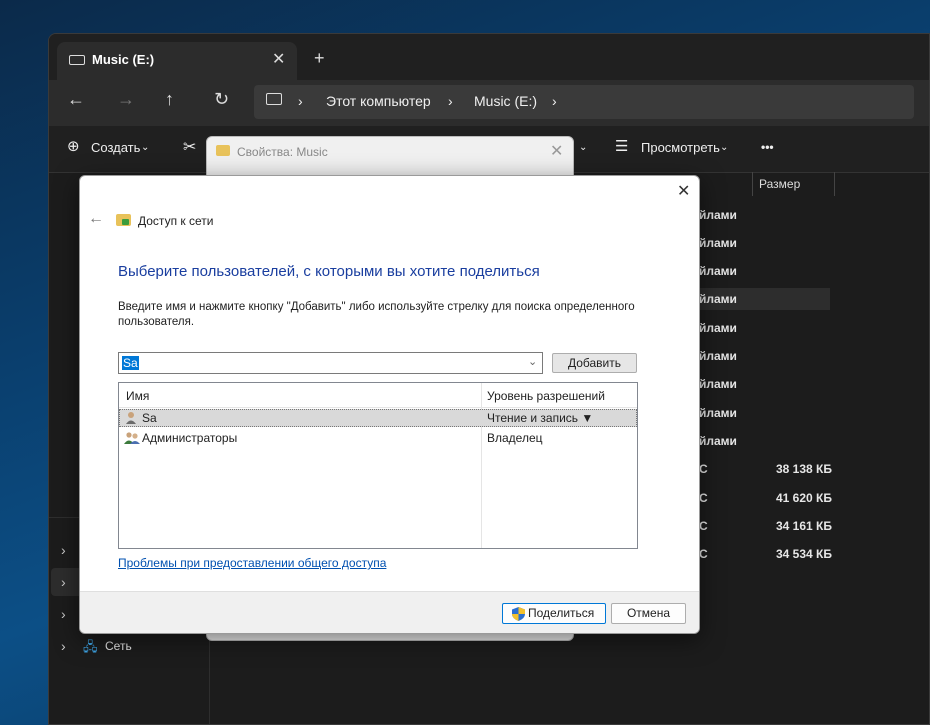  I want to click on permission-dropdown: Чтение и запись ▼, so click(540, 418).